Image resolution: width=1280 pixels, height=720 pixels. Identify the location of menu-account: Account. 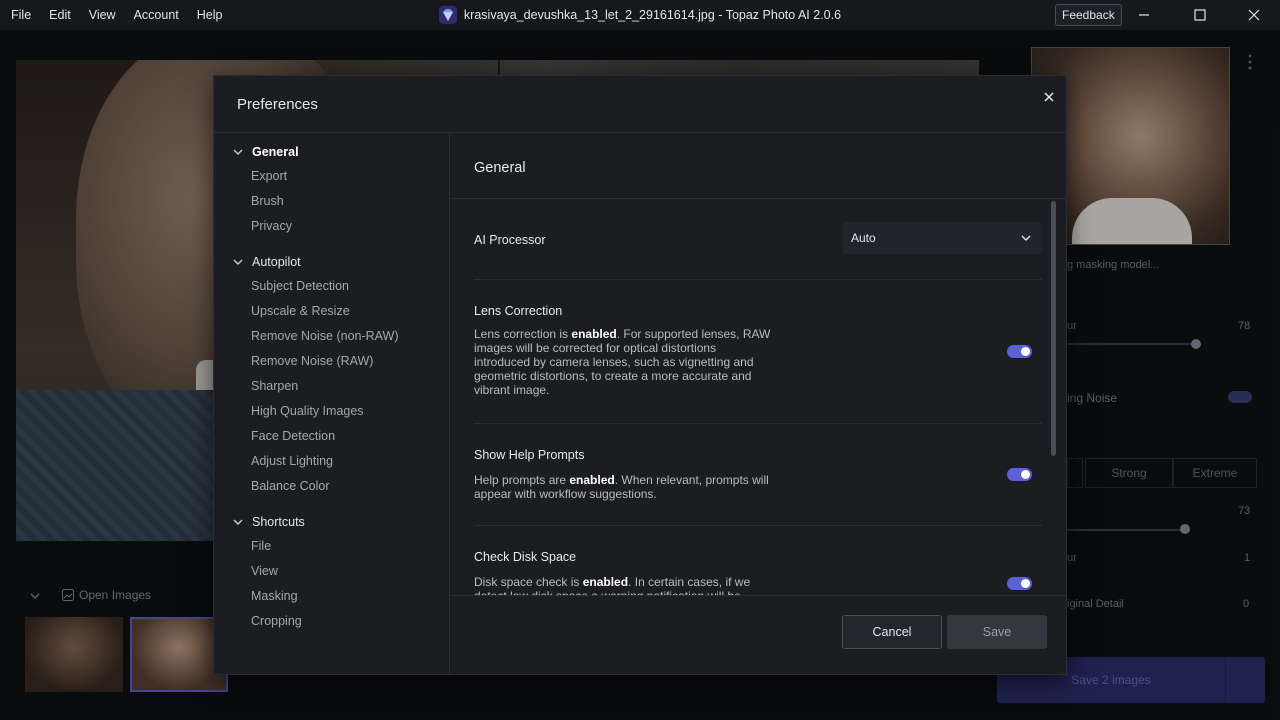
(156, 15).